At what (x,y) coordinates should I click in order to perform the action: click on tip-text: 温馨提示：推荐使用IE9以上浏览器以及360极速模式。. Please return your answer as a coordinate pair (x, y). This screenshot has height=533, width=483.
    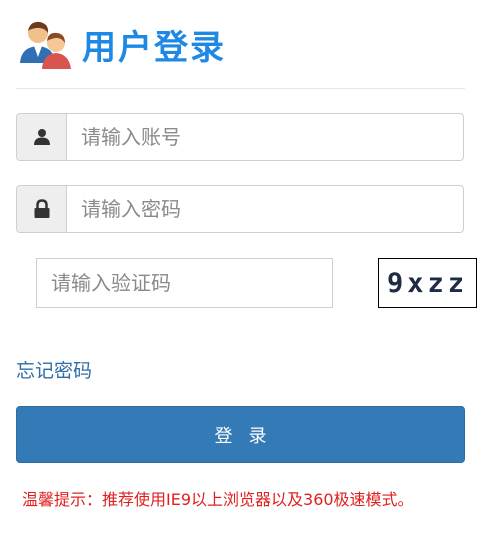
    Looking at the image, I should click on (218, 499).